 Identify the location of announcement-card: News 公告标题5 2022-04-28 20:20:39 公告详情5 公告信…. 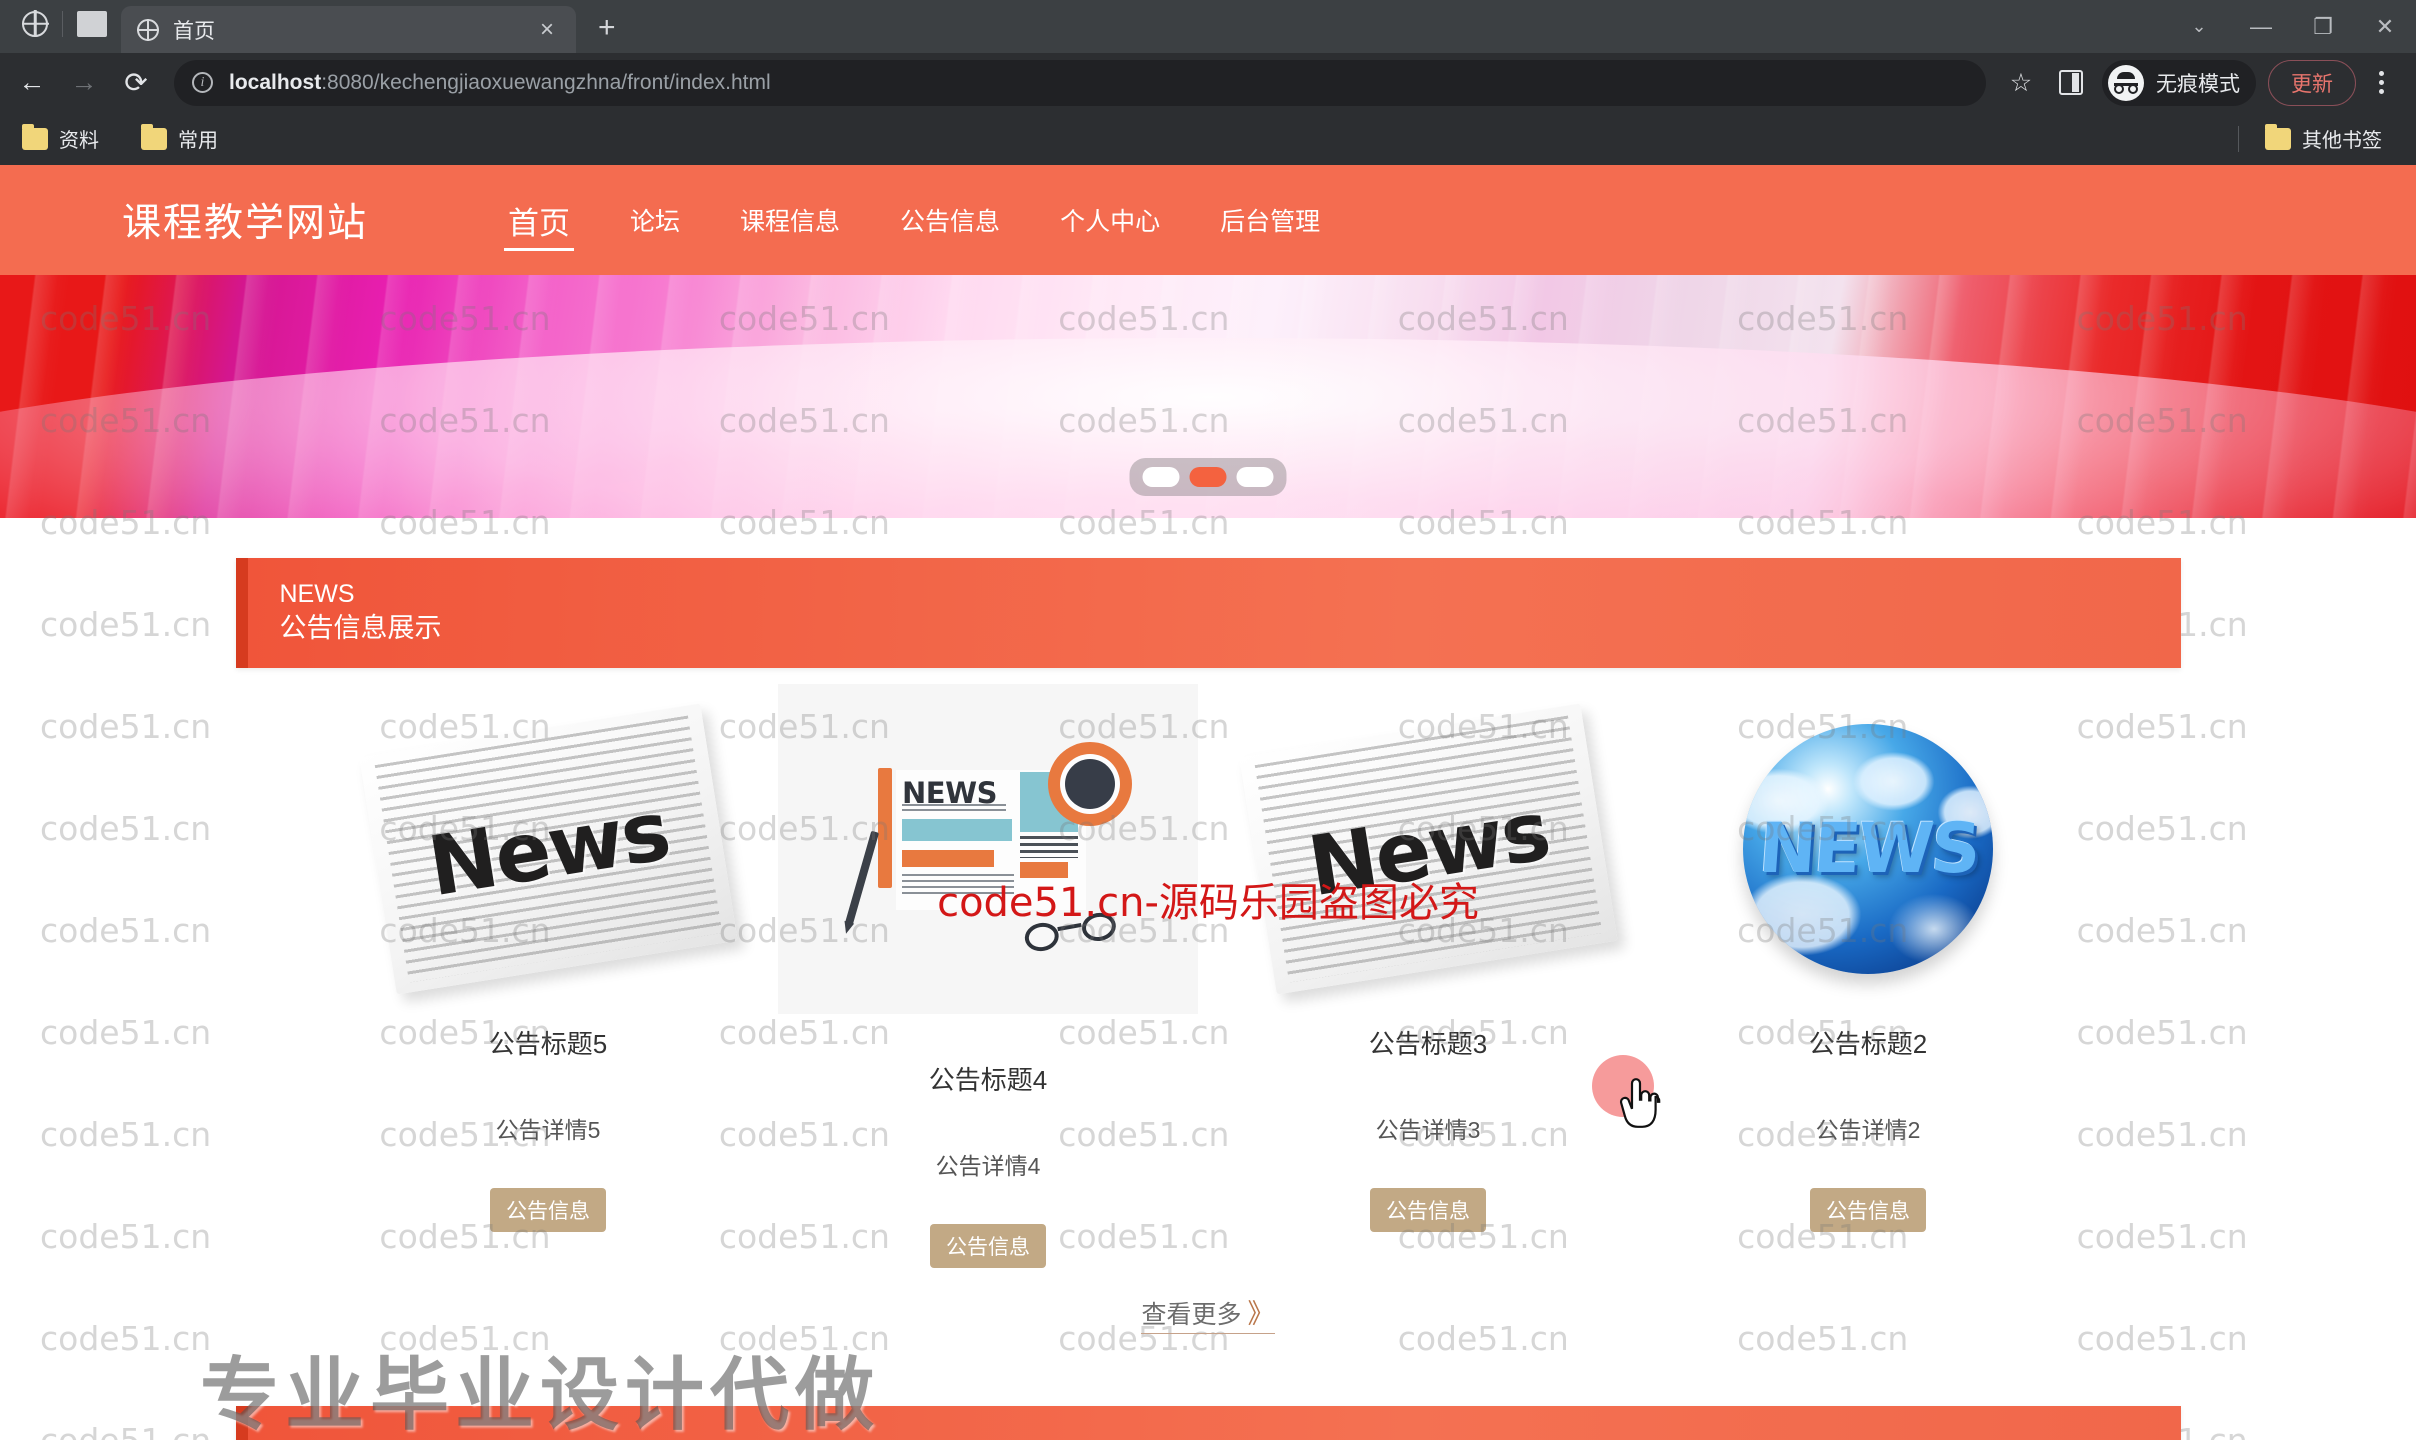
(548, 958).